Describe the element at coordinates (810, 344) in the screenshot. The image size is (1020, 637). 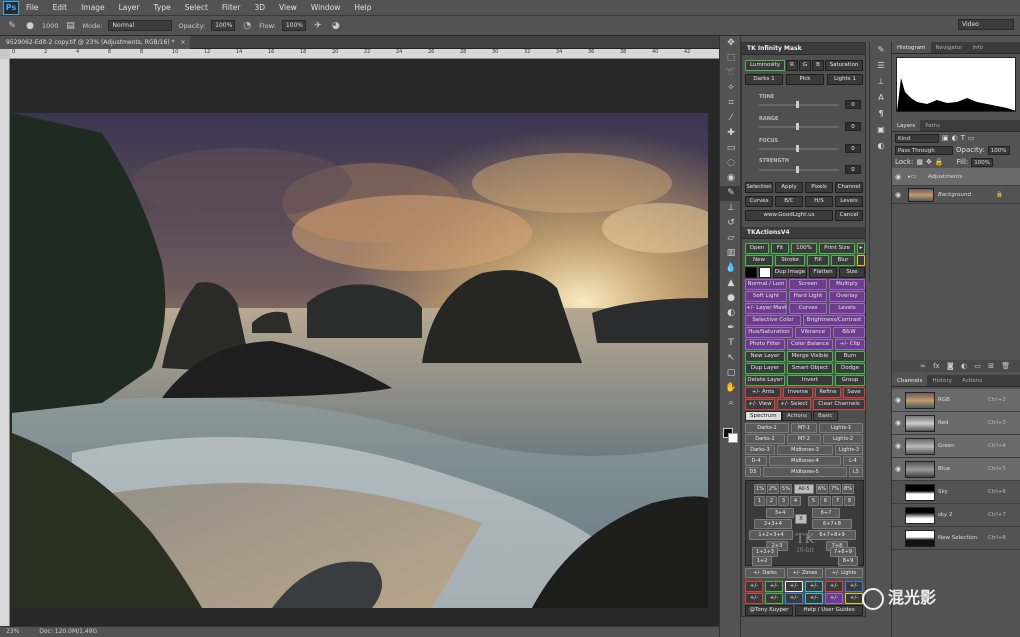
I see `tk-color-balance-button: Color Balance` at that location.